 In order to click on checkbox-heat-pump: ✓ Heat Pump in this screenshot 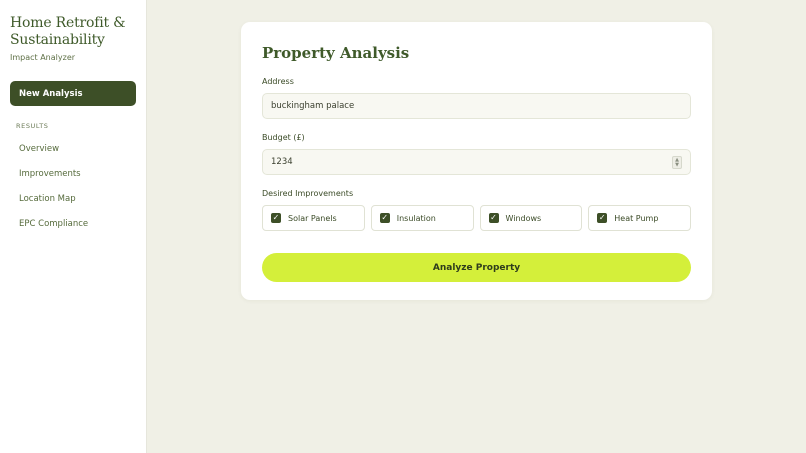, I will do `click(639, 218)`.